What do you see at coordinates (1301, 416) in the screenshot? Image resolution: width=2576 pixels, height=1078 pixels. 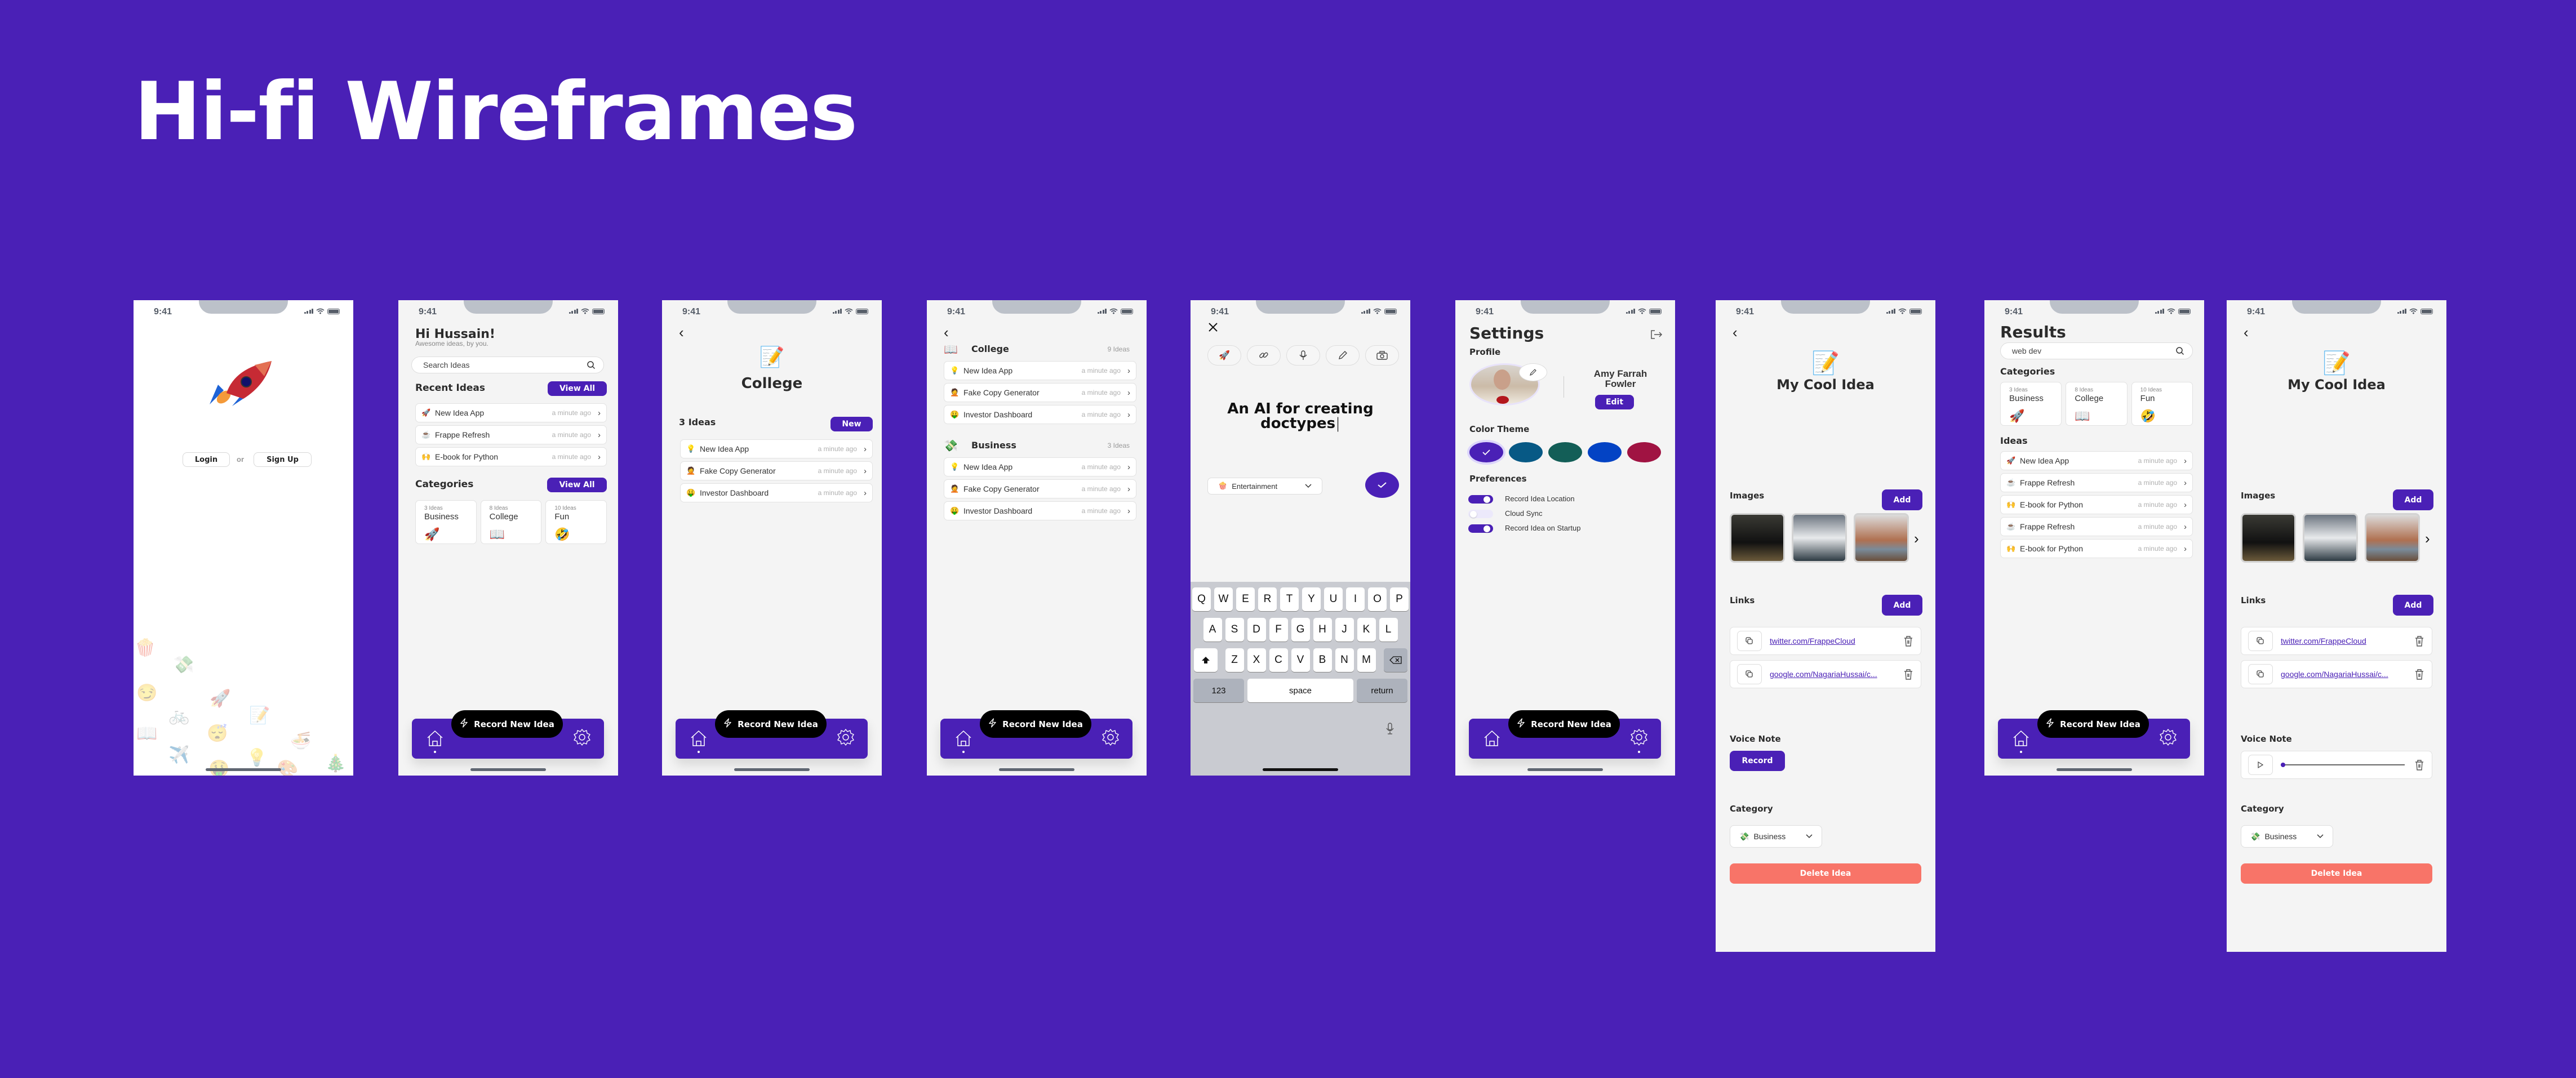 I see `idea-text-input: An AI for creating doctypes|` at bounding box center [1301, 416].